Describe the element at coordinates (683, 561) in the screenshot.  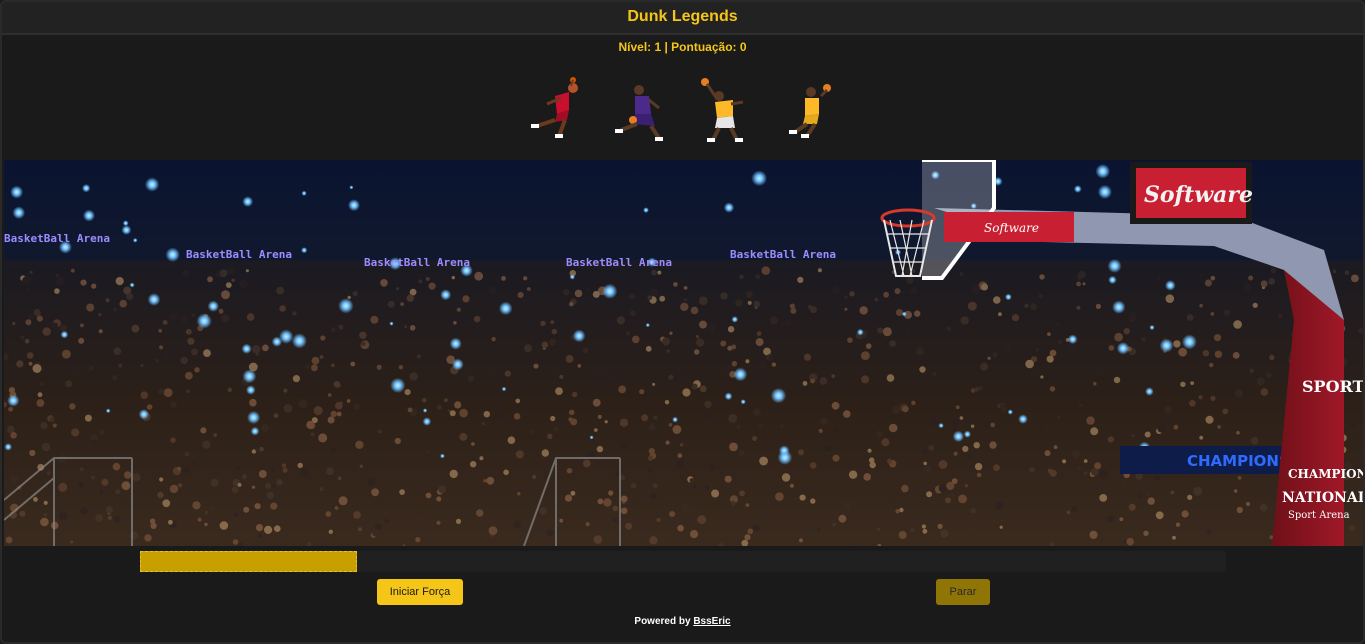
I see `power-meter` at that location.